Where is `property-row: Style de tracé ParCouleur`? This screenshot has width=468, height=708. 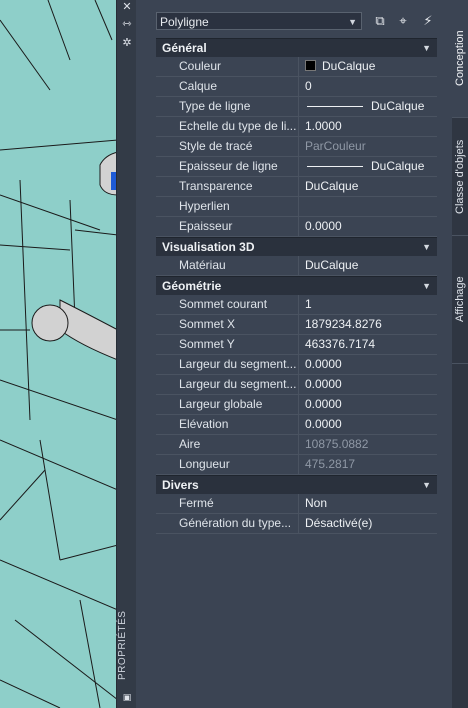 property-row: Style de tracé ParCouleur is located at coordinates (296, 147).